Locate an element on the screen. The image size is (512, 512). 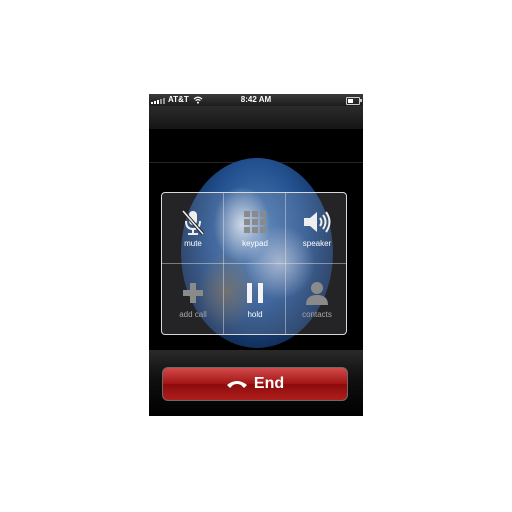
status-bar: AT&T 8:42 AM is located at coordinates (256, 100).